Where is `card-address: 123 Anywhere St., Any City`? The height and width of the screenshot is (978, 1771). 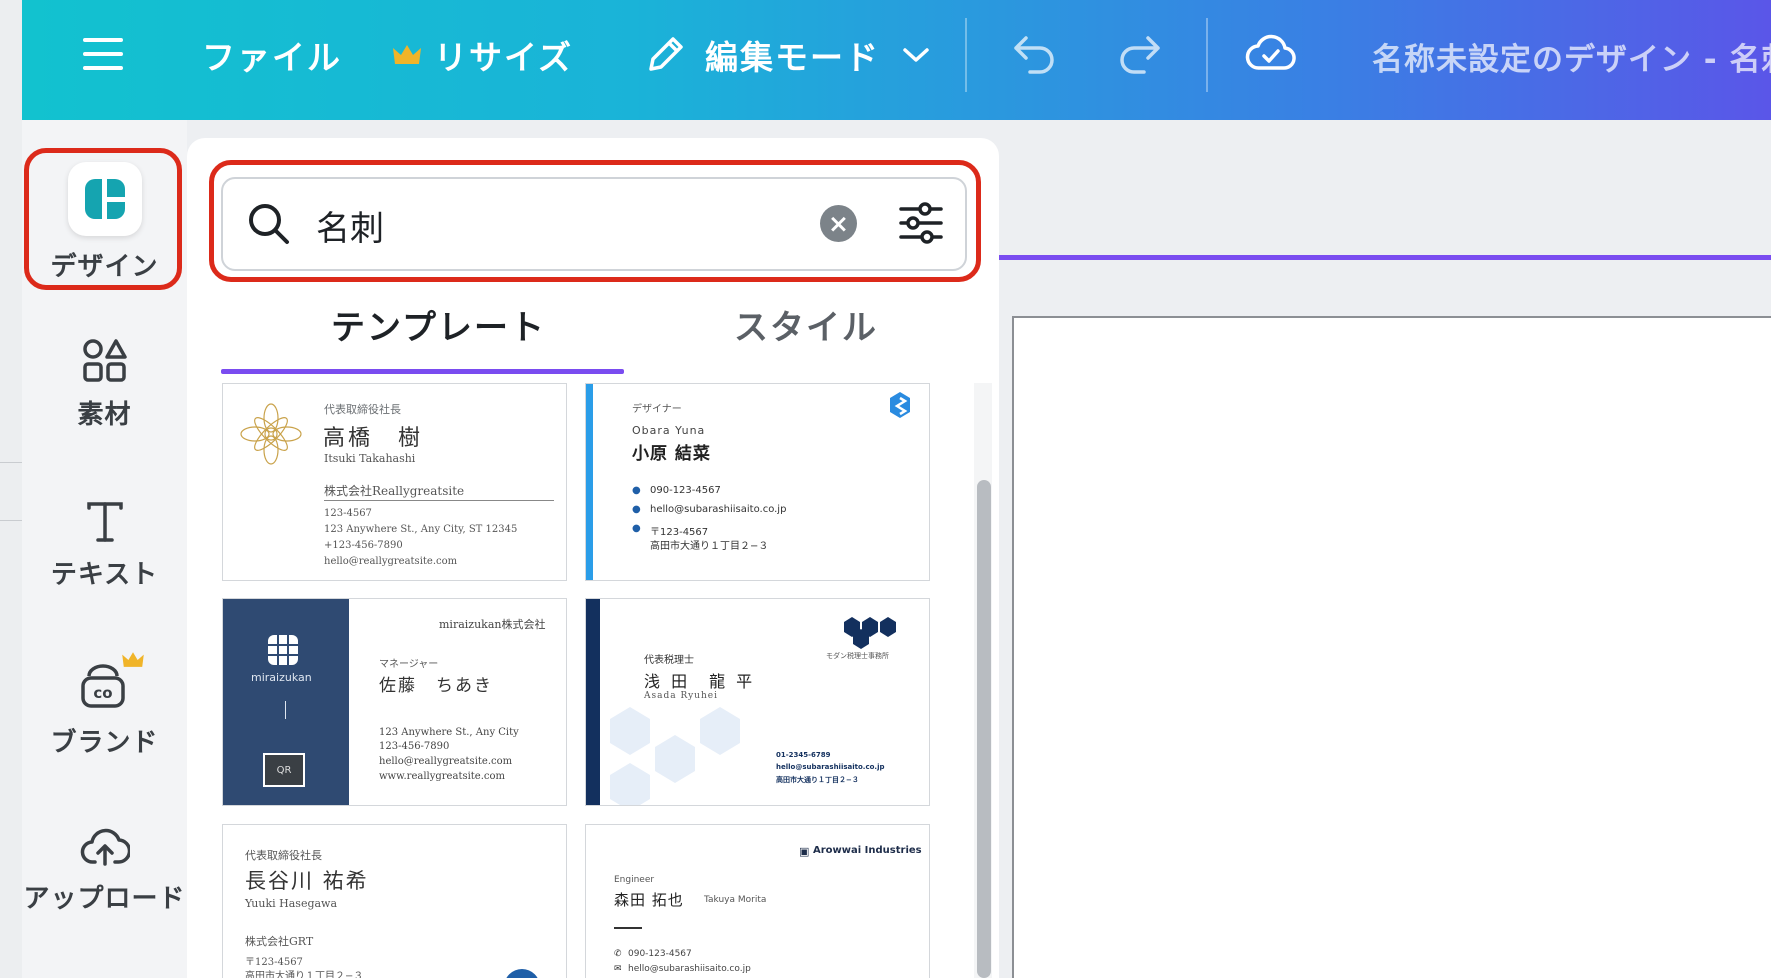
card-address: 123 Anywhere St., Any City is located at coordinates (449, 732).